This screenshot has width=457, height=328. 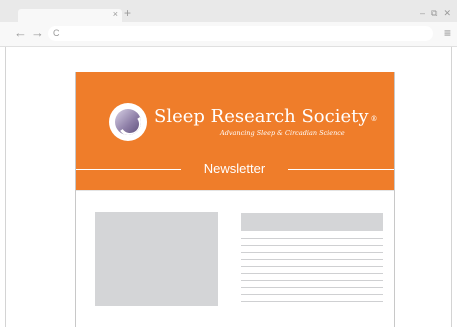 I want to click on back-arrow-icon: ←, so click(x=20, y=33).